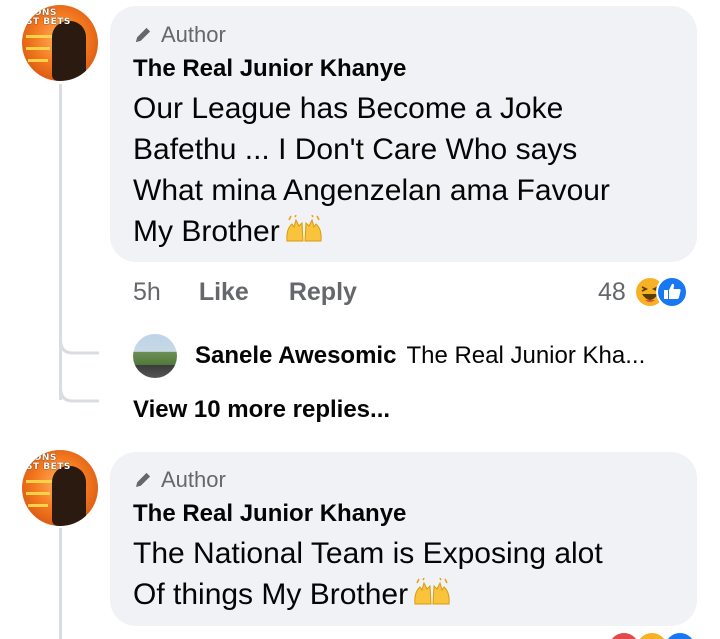 This screenshot has width=720, height=639. Describe the element at coordinates (296, 355) in the screenshot. I see `reply-author-name: Sanele Awesomic` at that location.